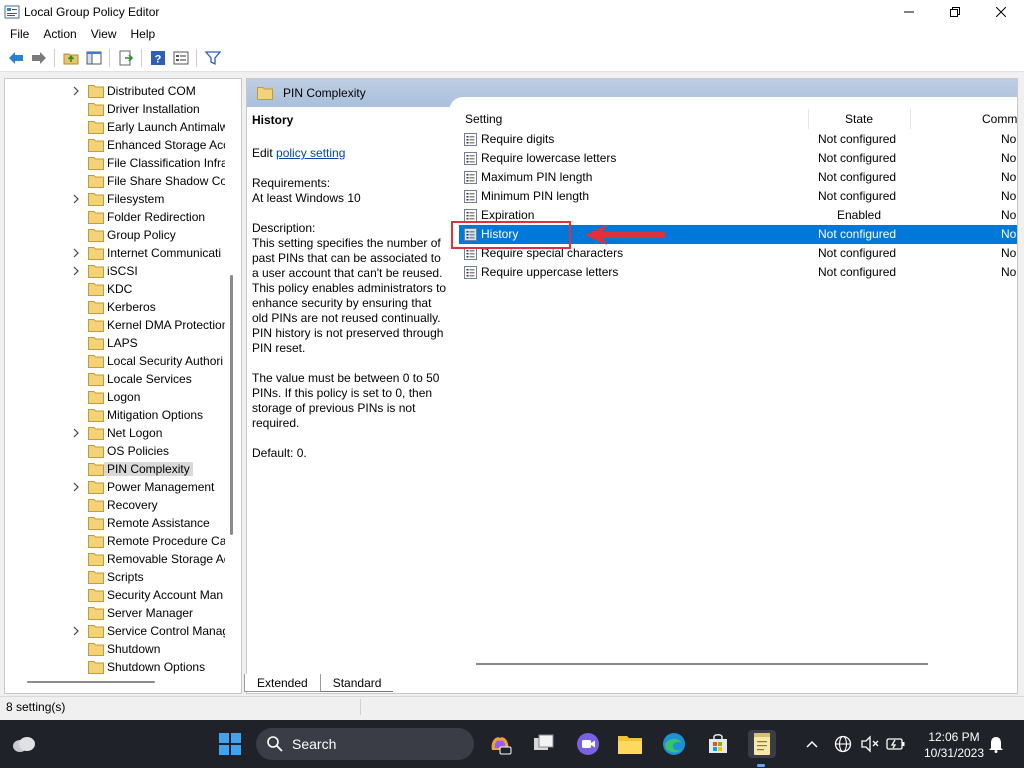  What do you see at coordinates (125, 58) in the screenshot?
I see `export-list-button` at bounding box center [125, 58].